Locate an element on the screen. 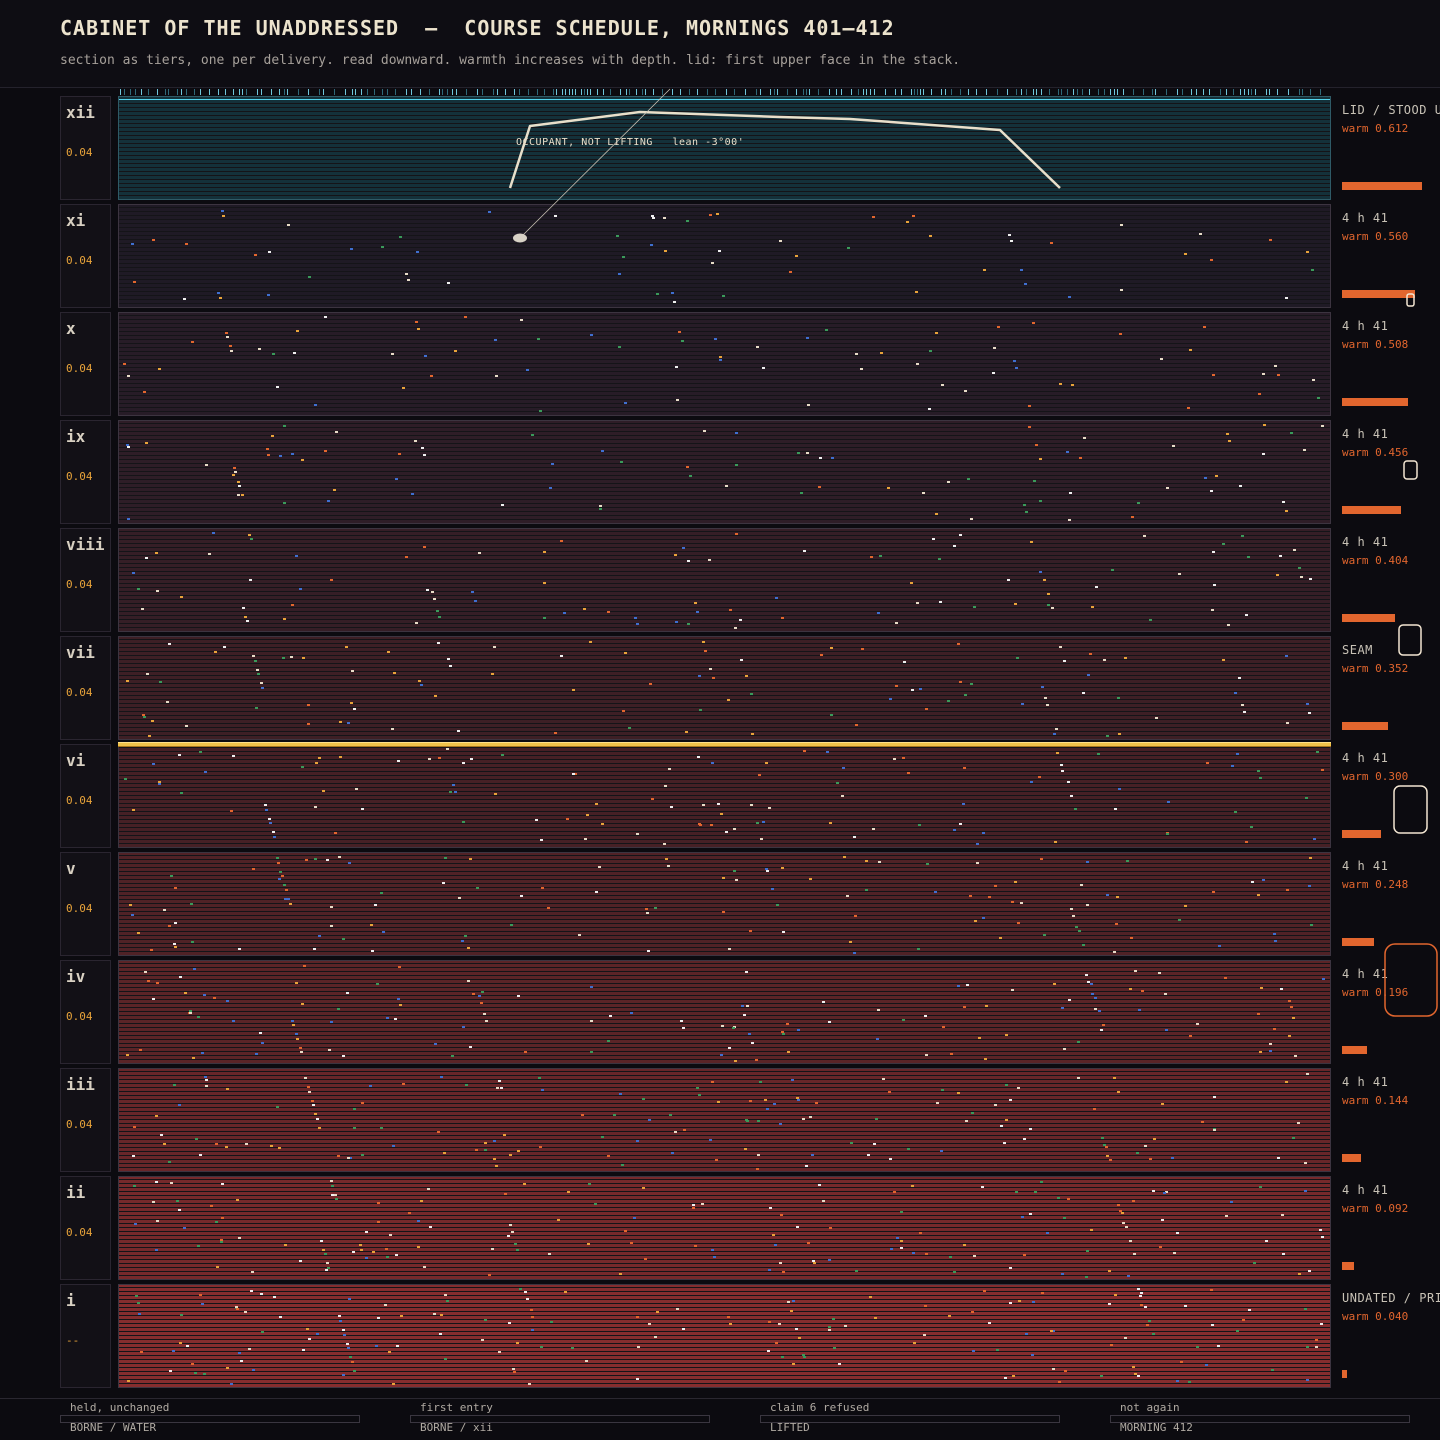  tier-band-viii is located at coordinates (724, 580).